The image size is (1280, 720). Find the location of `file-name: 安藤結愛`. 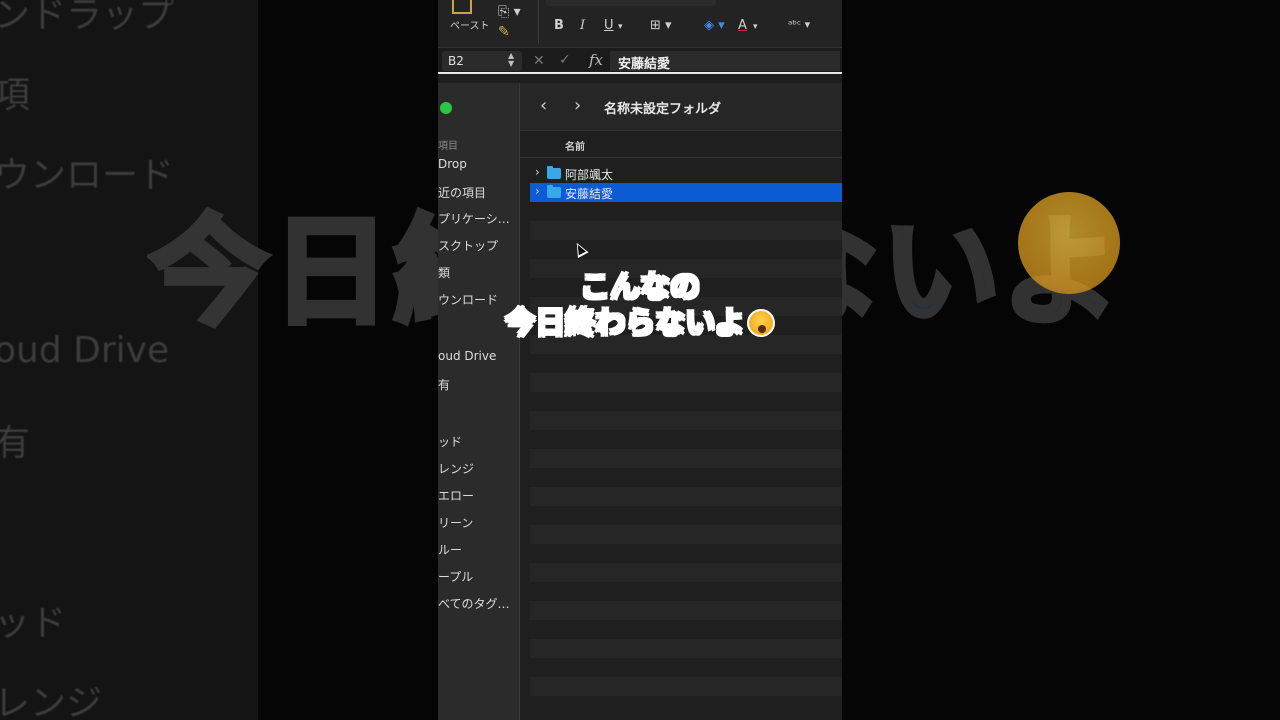

file-name: 安藤結愛 is located at coordinates (589, 194).